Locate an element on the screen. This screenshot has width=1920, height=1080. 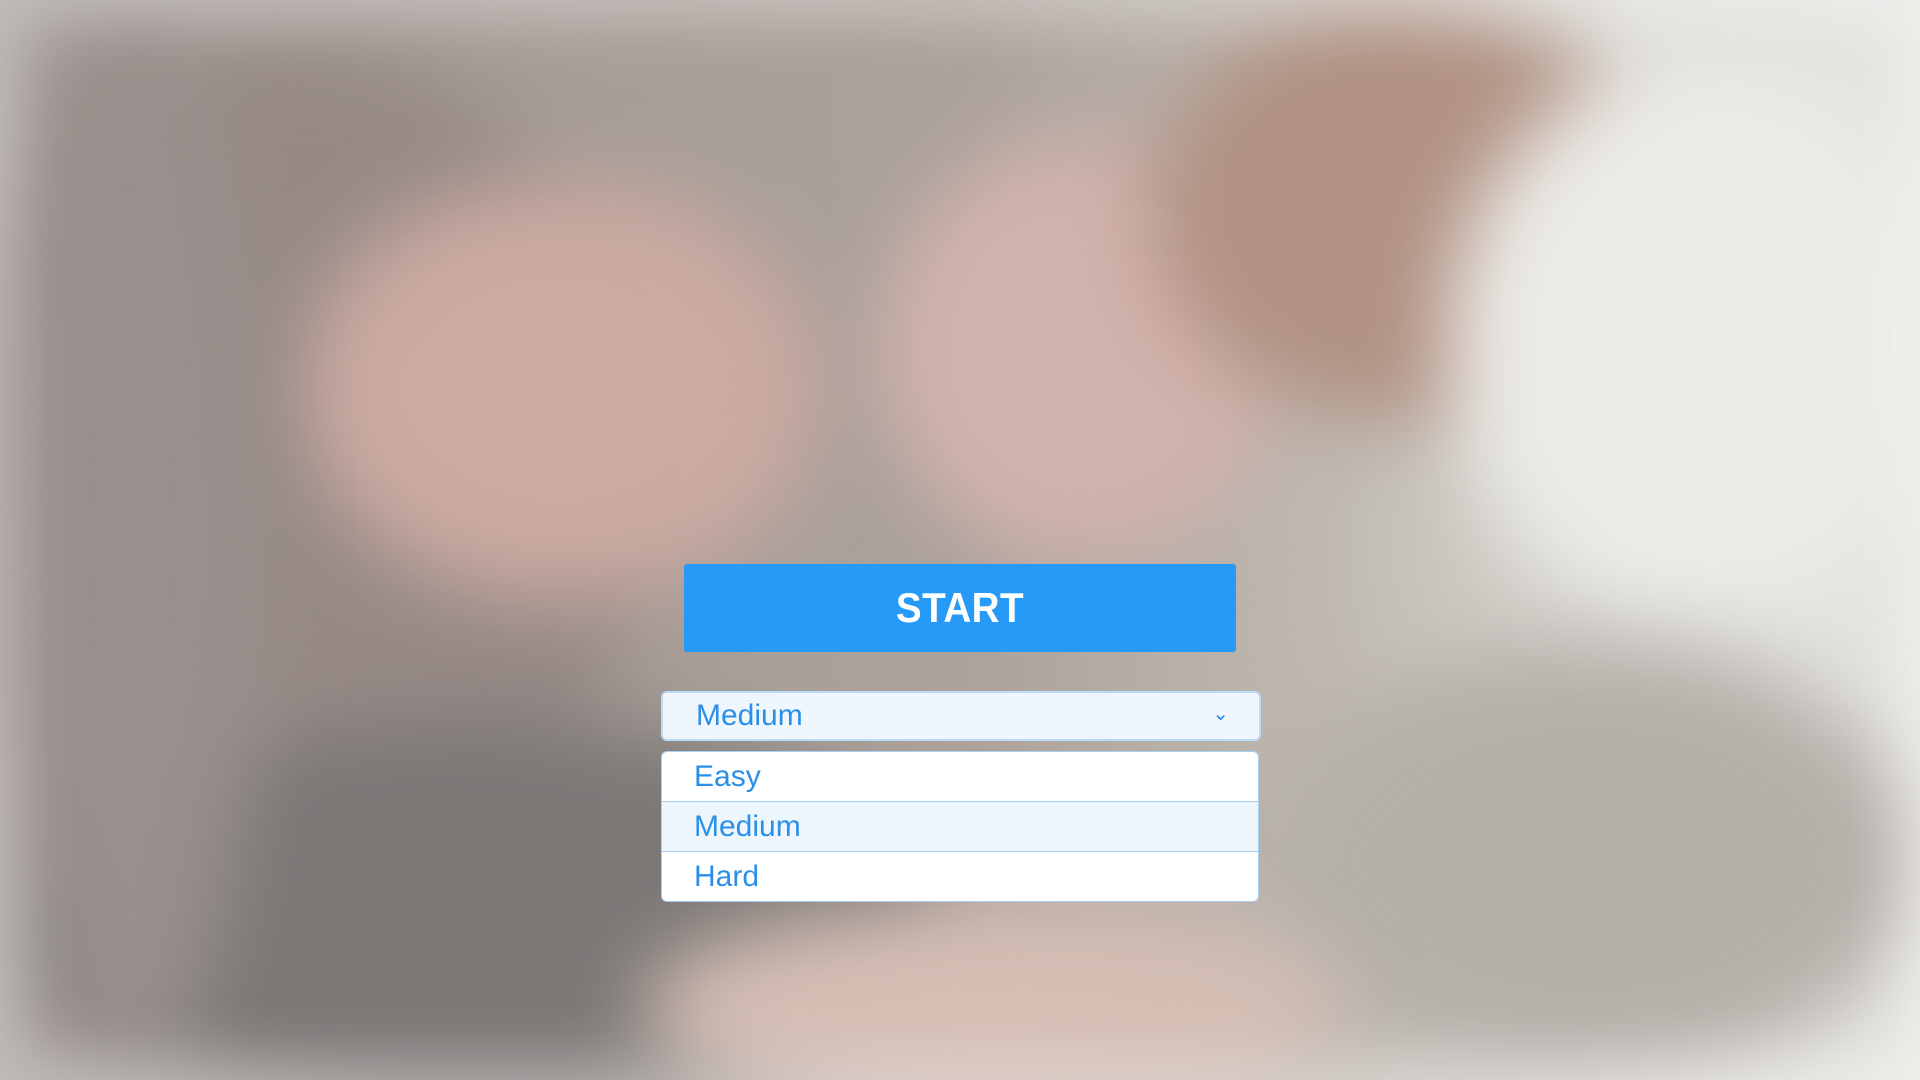
chevron-down-icon: ⌄ is located at coordinates (1220, 714).